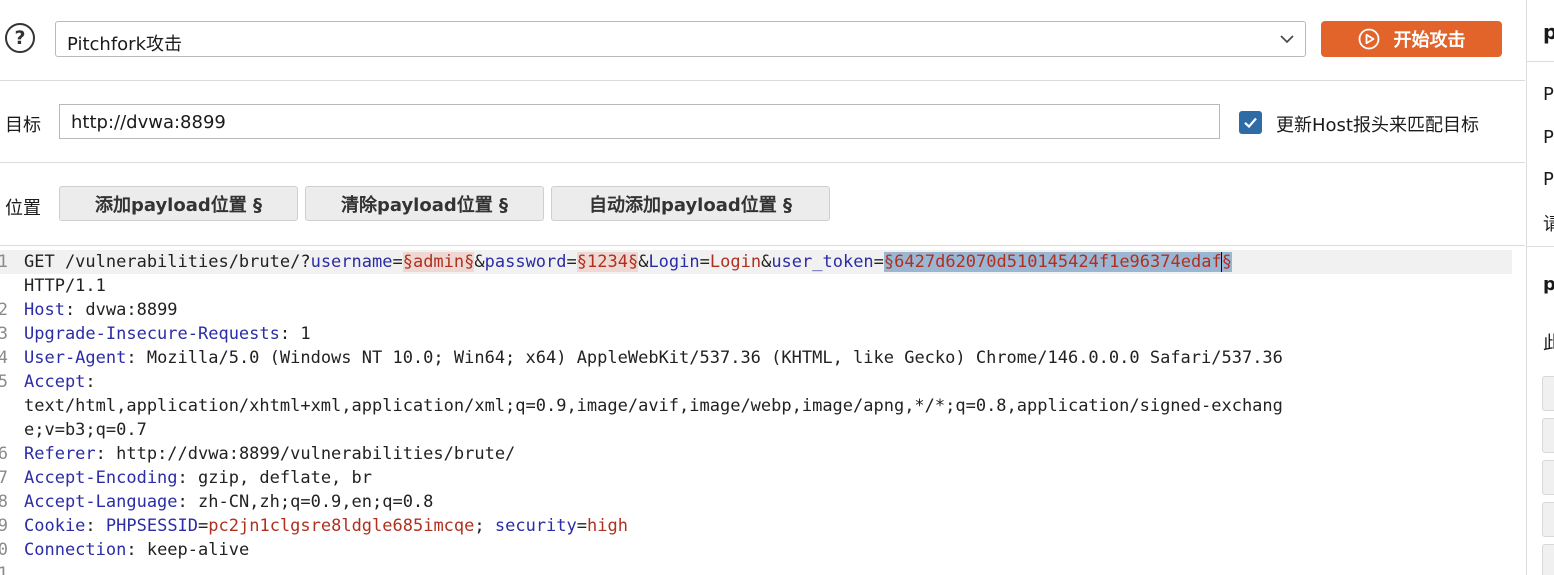  I want to click on line-content: Connection: keep-alive, so click(137, 550).